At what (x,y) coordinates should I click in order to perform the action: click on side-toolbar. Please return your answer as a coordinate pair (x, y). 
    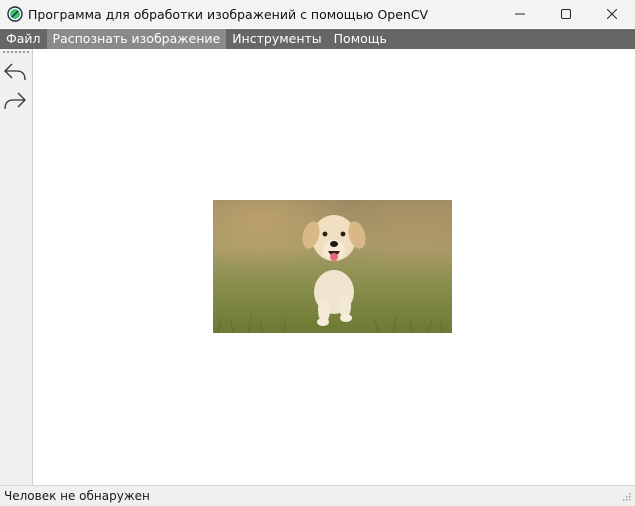
    Looking at the image, I should click on (16, 267).